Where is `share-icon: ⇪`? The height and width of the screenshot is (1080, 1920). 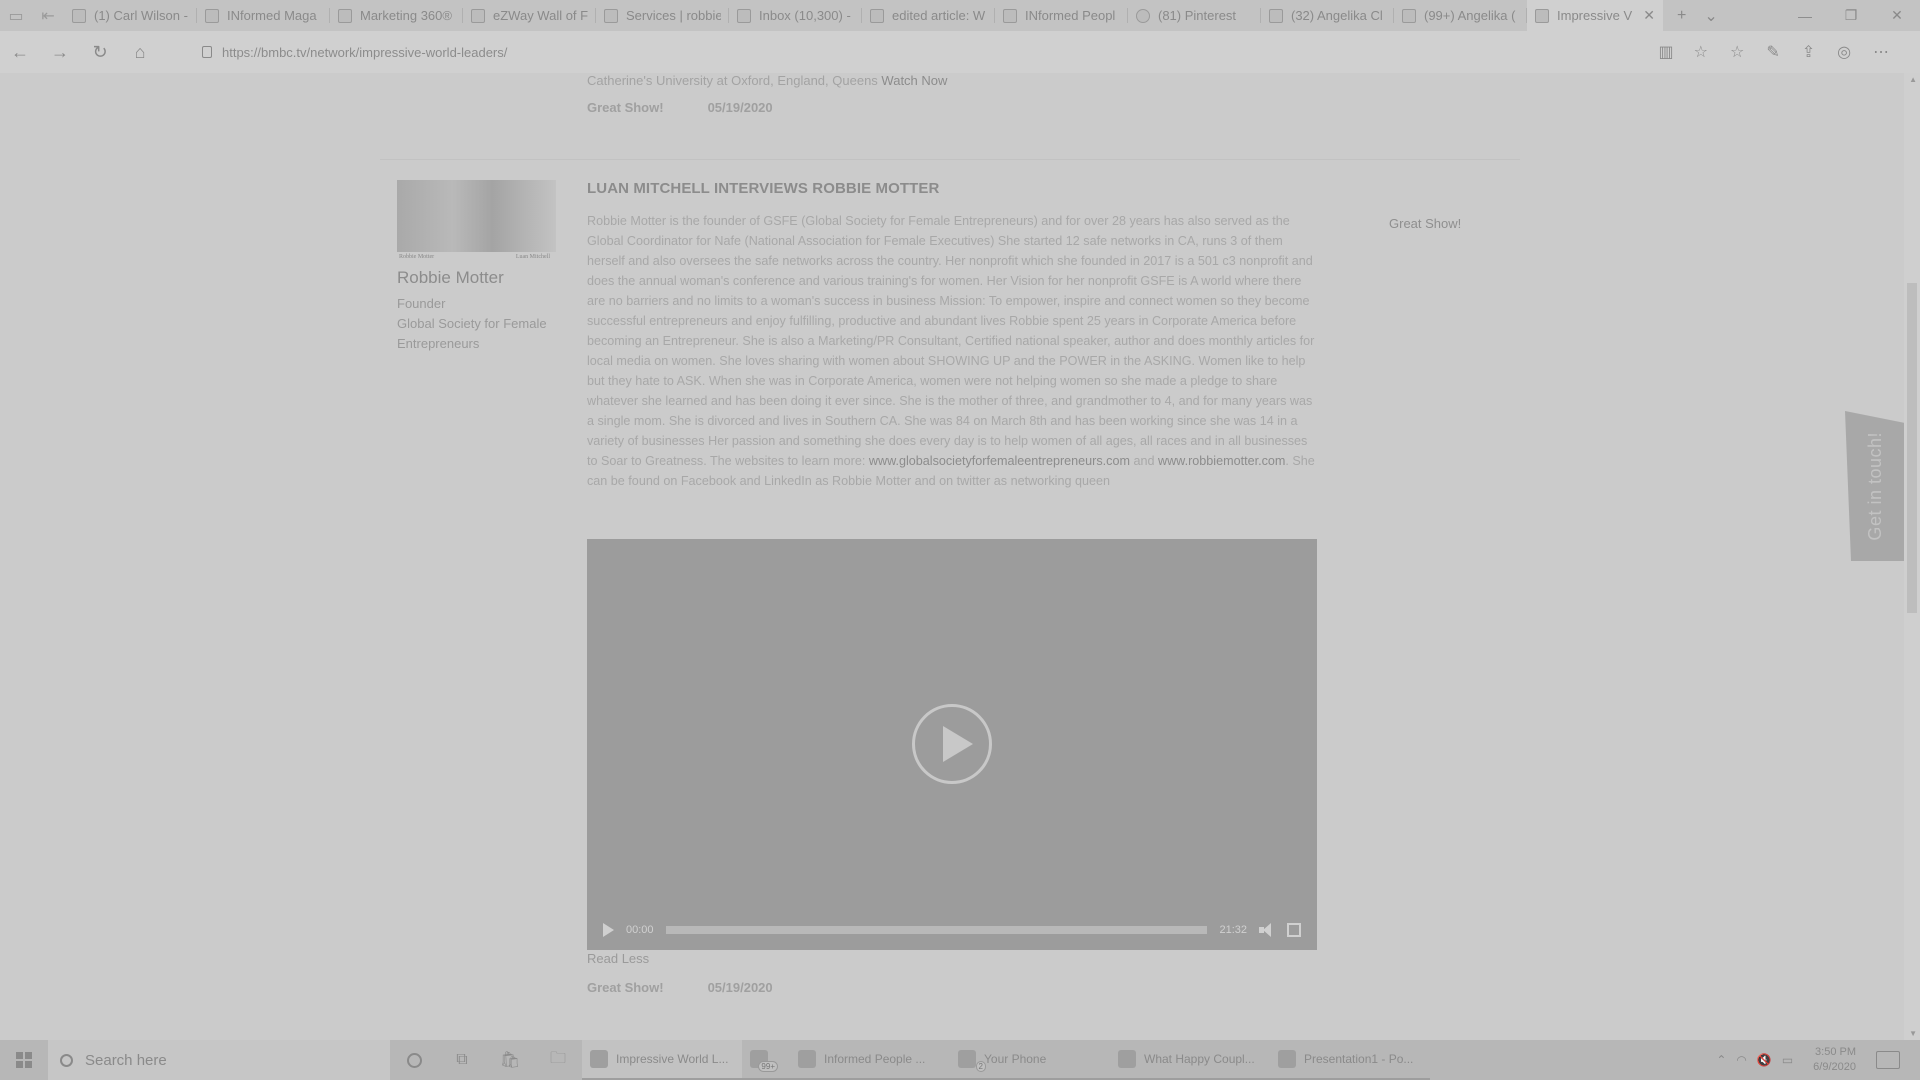
share-icon: ⇪ is located at coordinates (1808, 52).